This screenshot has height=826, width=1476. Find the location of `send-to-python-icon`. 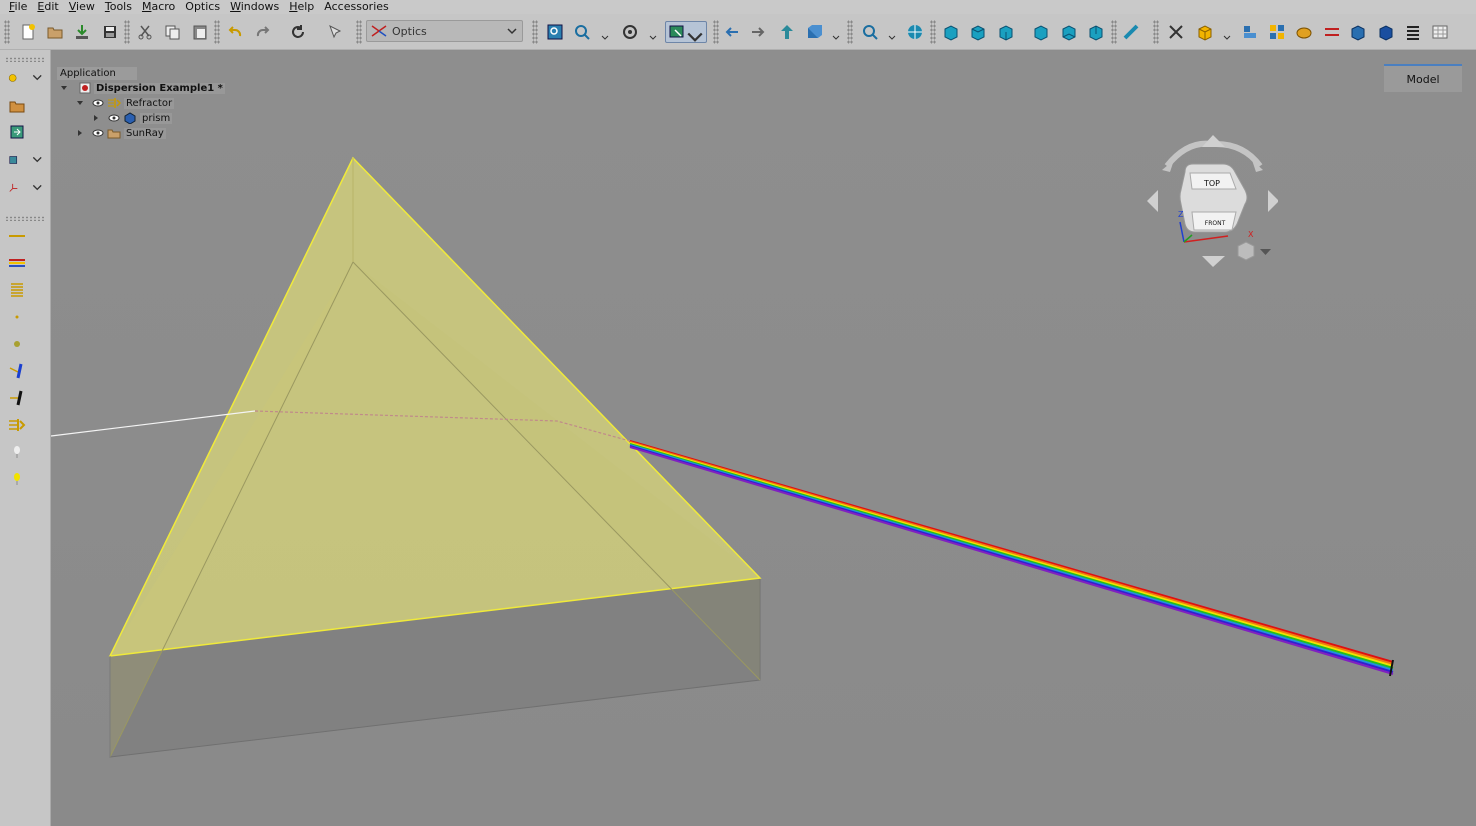

send-to-python-icon is located at coordinates (787, 32).